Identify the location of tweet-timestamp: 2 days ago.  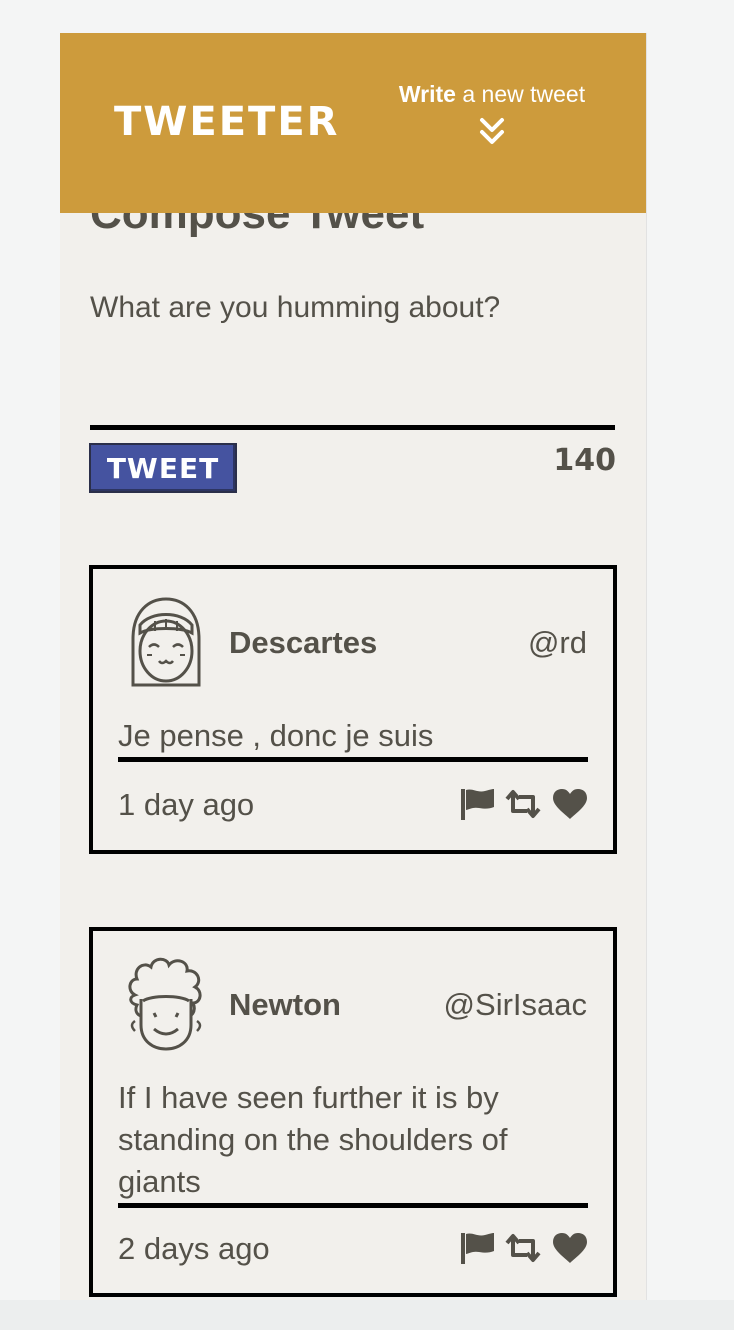
(194, 1248).